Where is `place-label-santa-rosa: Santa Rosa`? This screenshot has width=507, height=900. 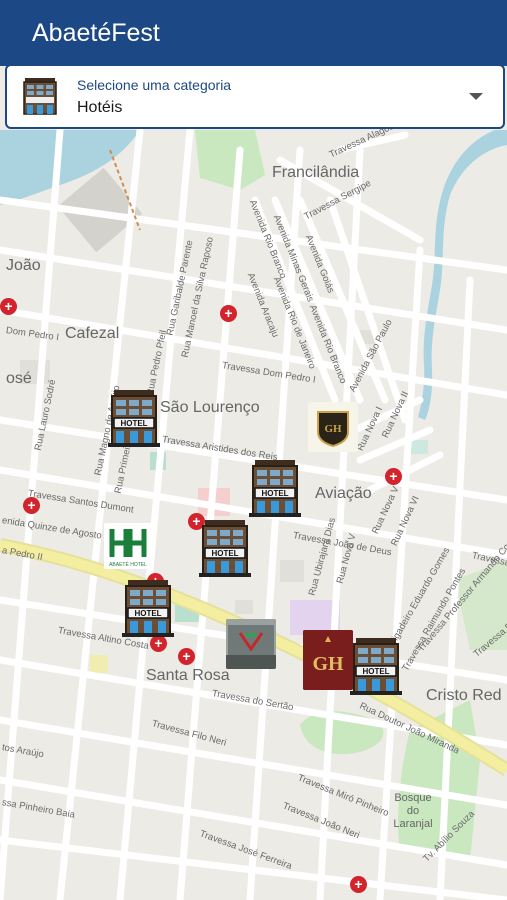
place-label-santa-rosa: Santa Rosa is located at coordinates (188, 675).